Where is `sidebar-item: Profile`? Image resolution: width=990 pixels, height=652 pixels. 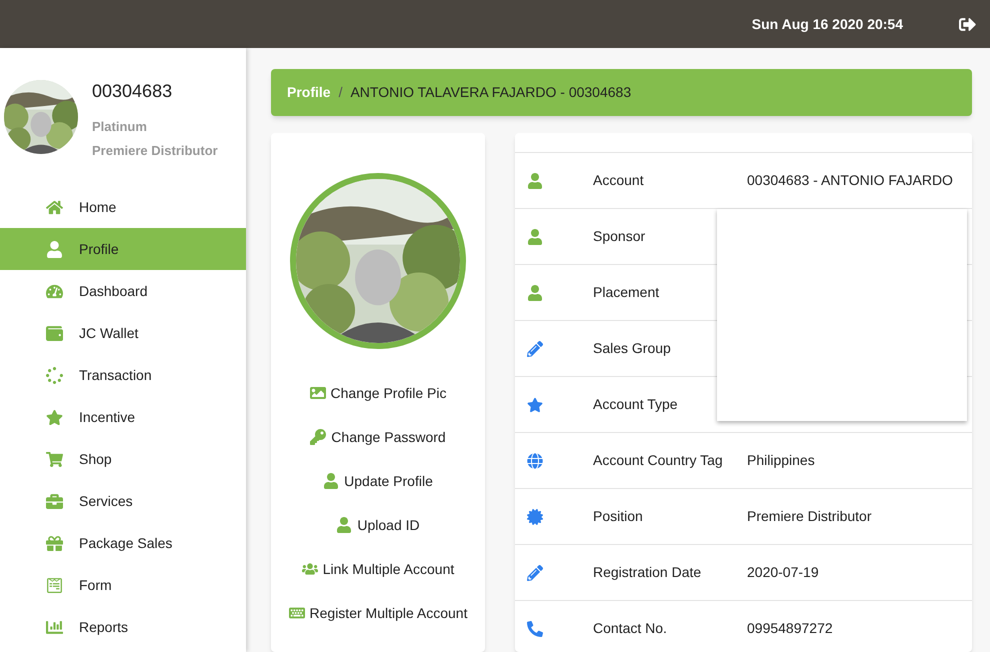 sidebar-item: Profile is located at coordinates (123, 249).